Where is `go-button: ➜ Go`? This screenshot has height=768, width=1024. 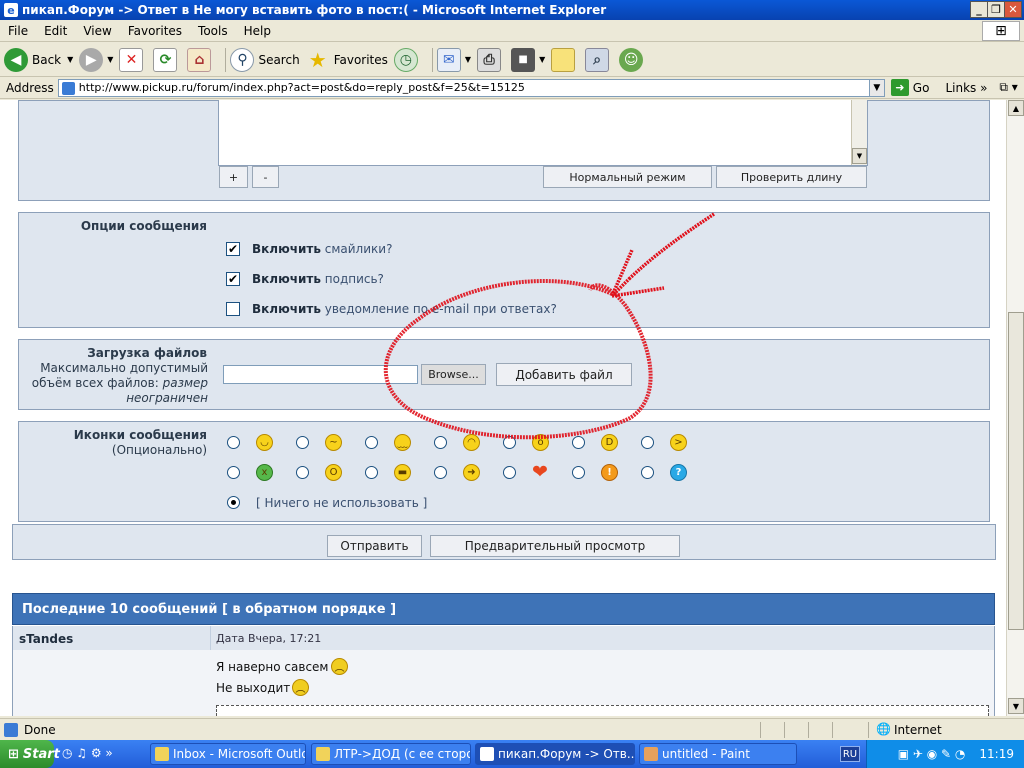
go-button: ➜ Go is located at coordinates (909, 87).